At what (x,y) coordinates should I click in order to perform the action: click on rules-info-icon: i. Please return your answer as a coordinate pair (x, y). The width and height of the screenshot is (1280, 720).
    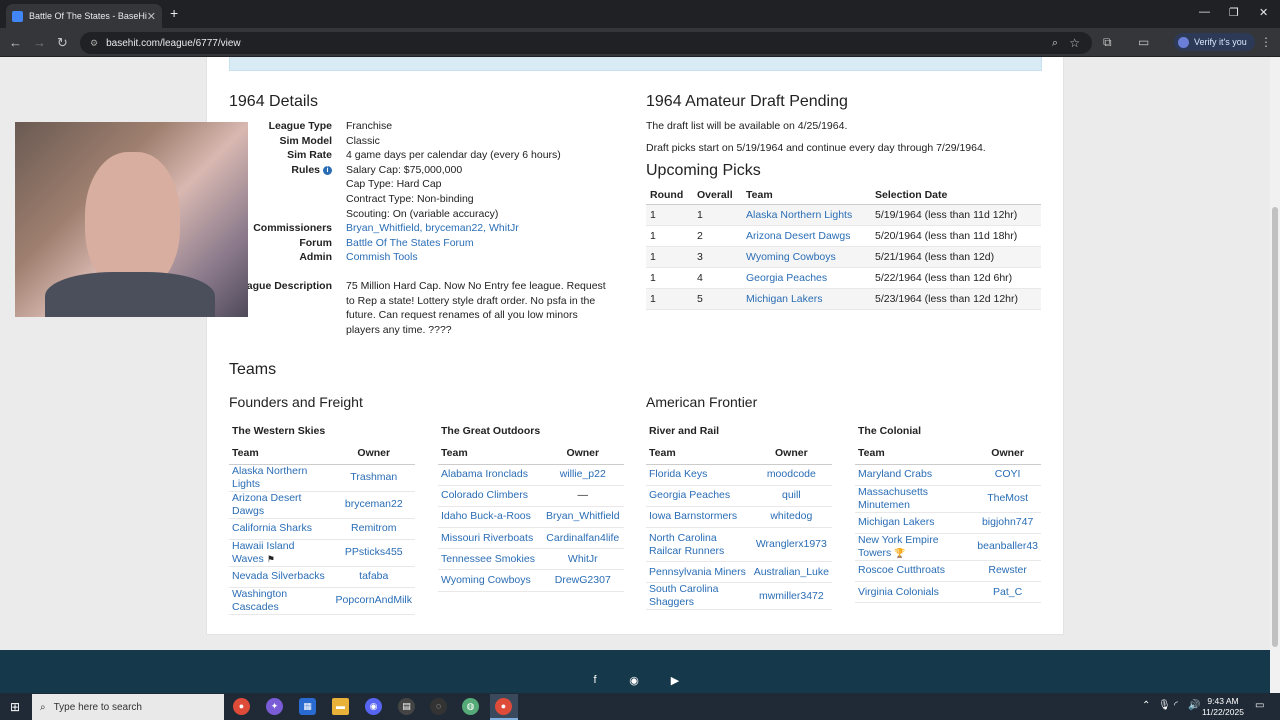
    Looking at the image, I should click on (327, 170).